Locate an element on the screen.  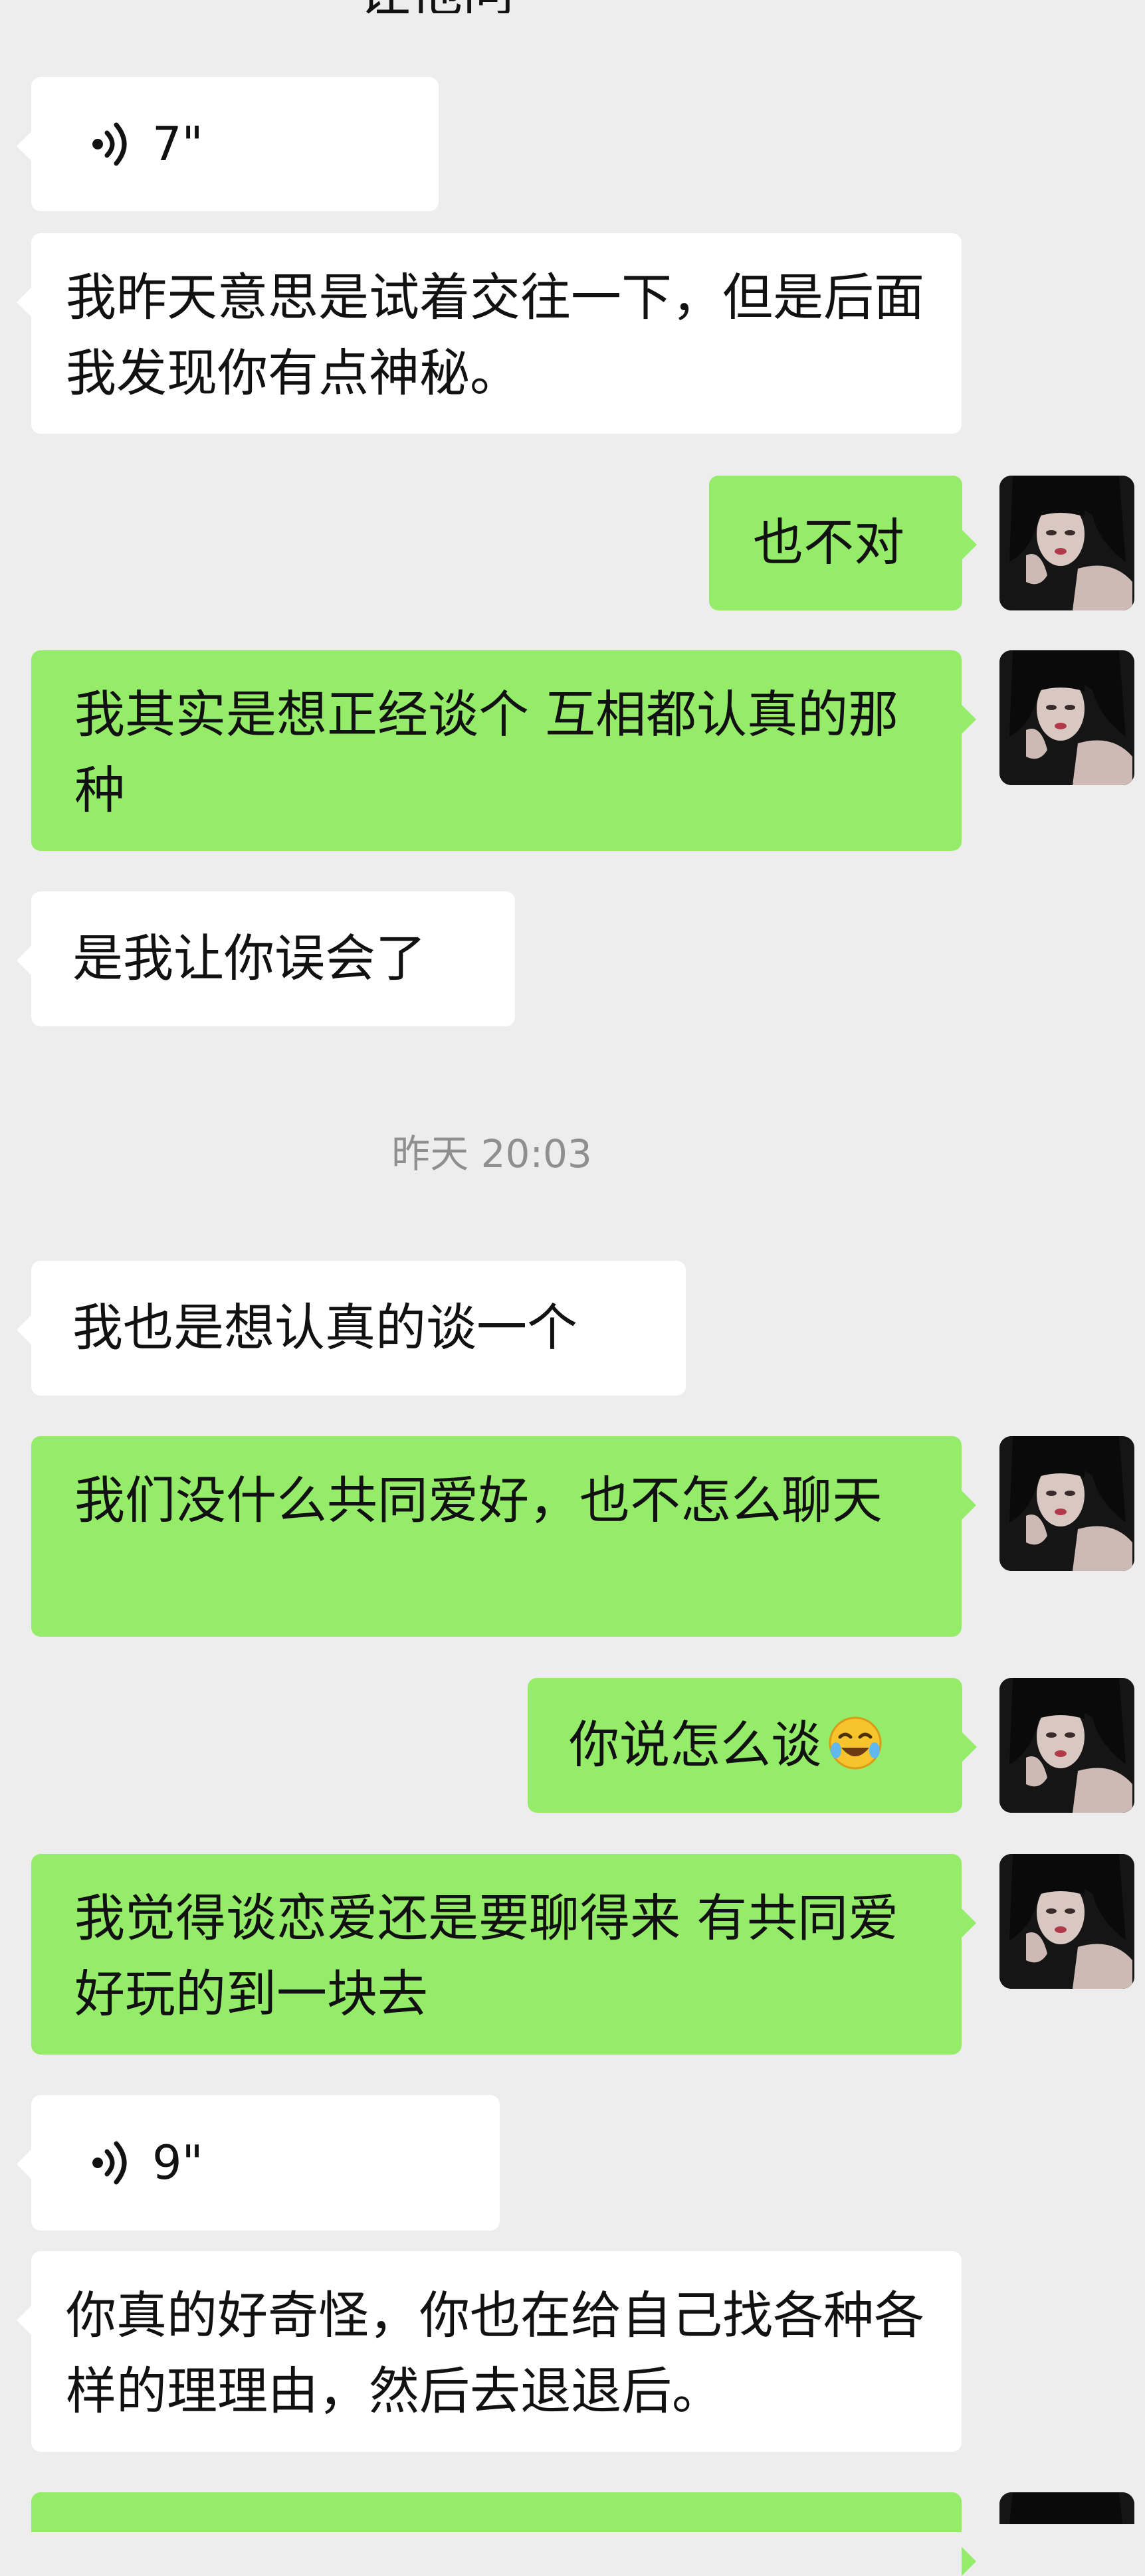
message-text: 你真的好奇怪，你也在给自己找各种各样的理理由，然后去退退后。 is located at coordinates (495, 2353).